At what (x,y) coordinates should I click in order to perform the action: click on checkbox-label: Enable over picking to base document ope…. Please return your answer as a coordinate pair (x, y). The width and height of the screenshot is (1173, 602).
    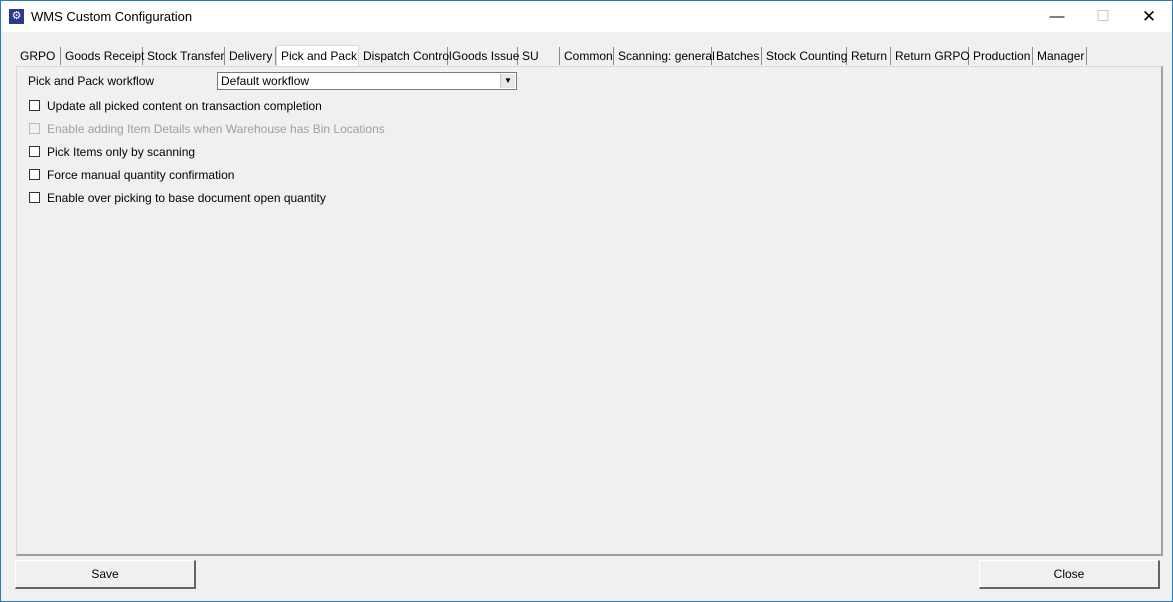
    Looking at the image, I should click on (186, 198).